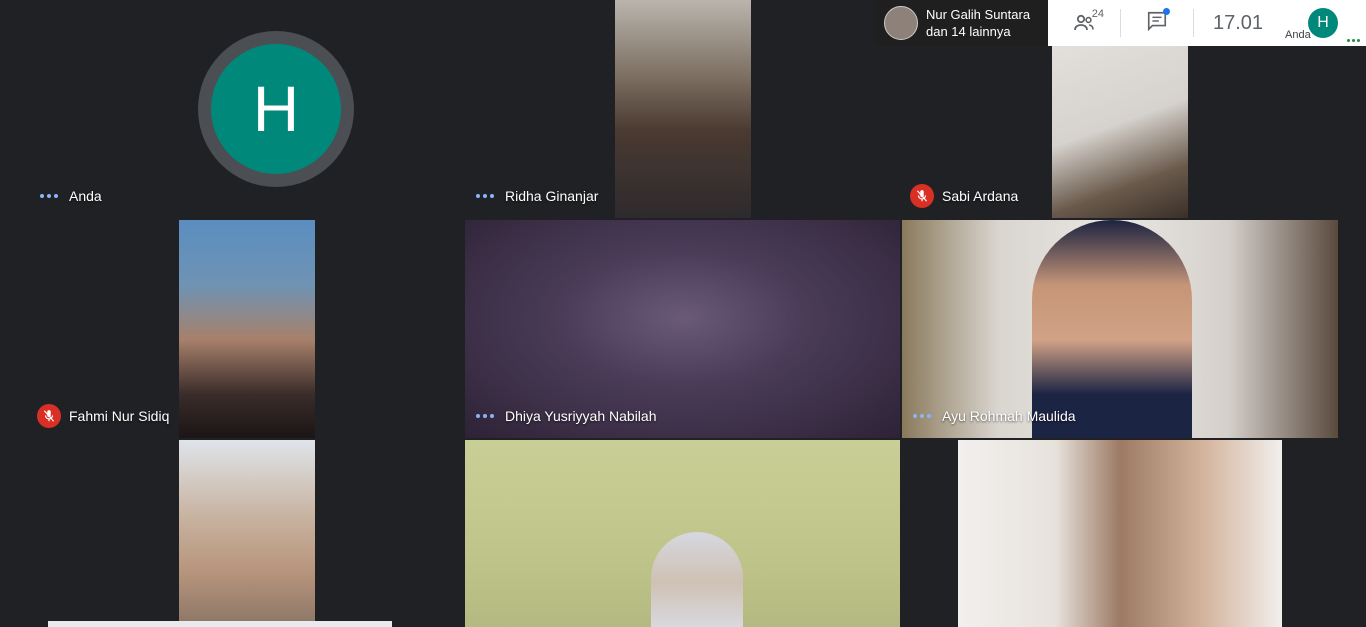 Image resolution: width=1366 pixels, height=627 pixels. Describe the element at coordinates (220, 624) in the screenshot. I see `bottom-bar-edge` at that location.